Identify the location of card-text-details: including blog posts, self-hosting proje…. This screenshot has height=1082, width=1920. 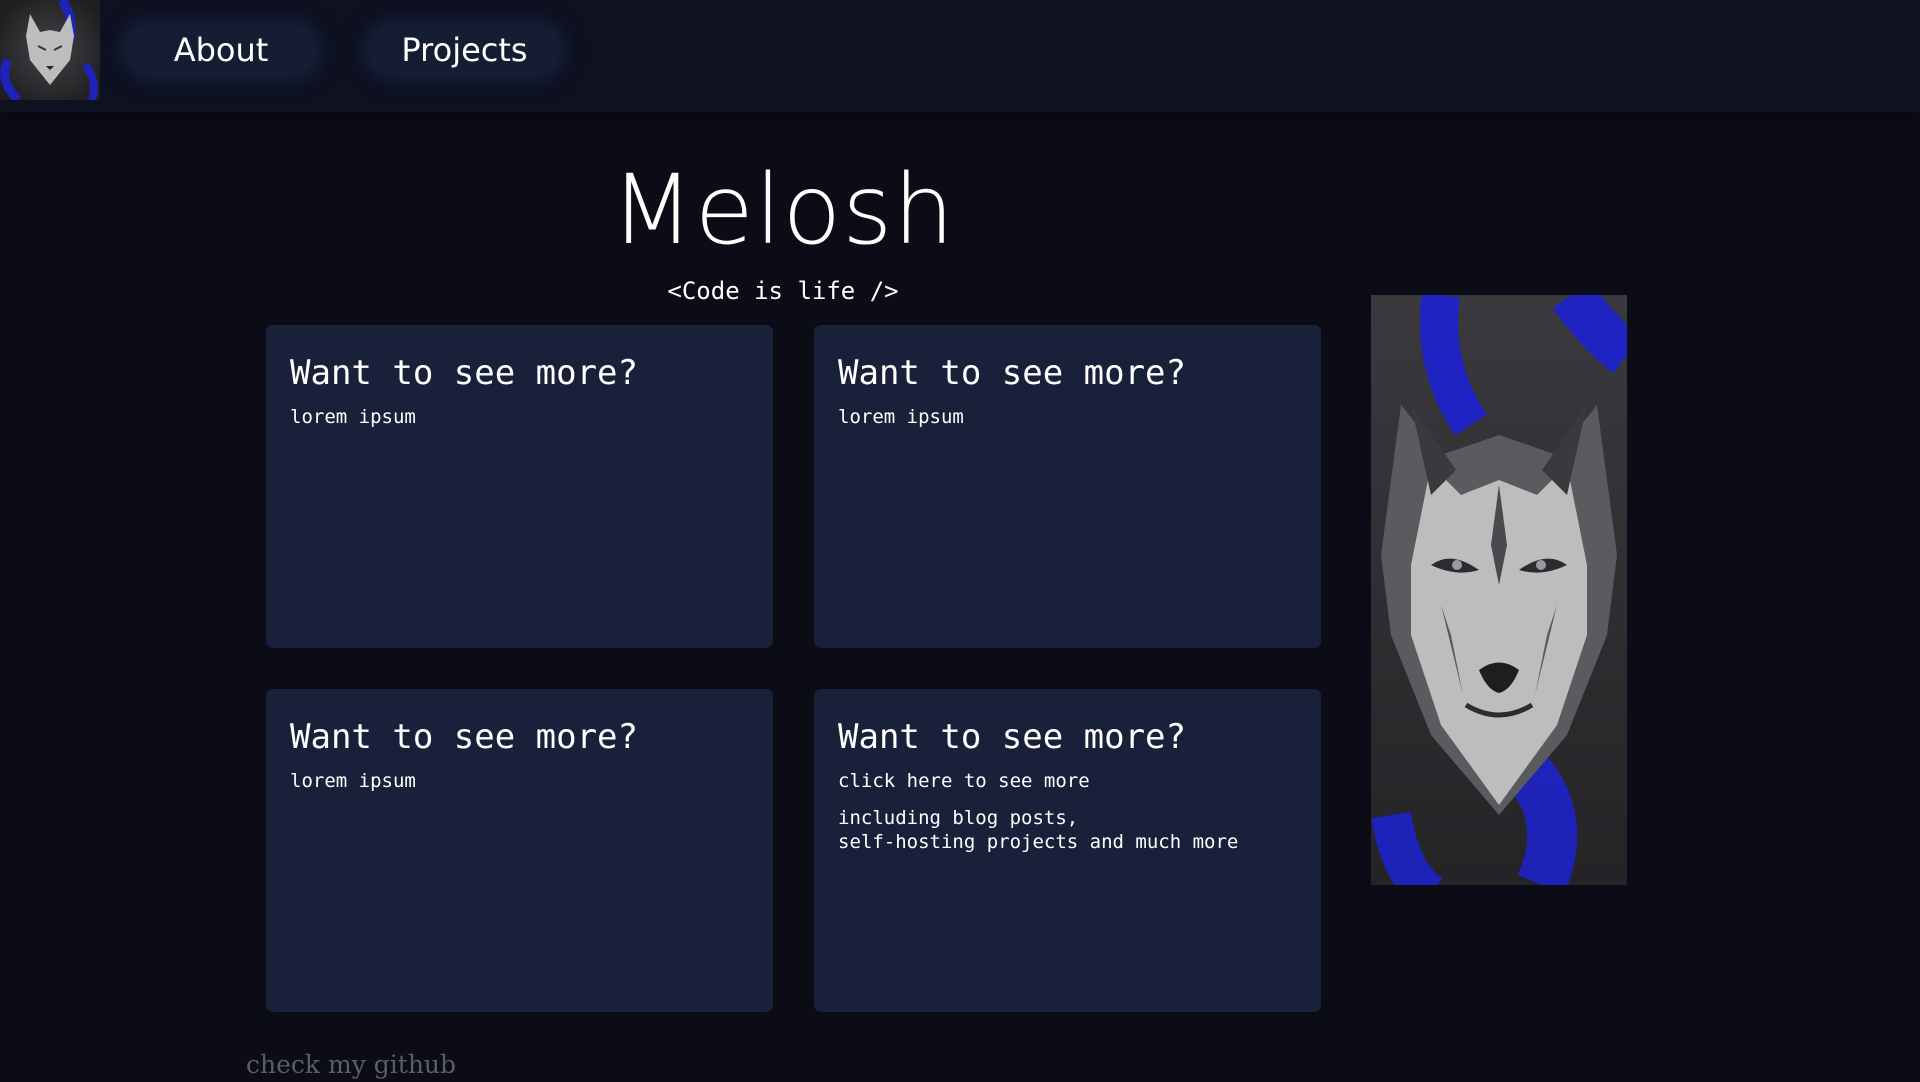
(1038, 830).